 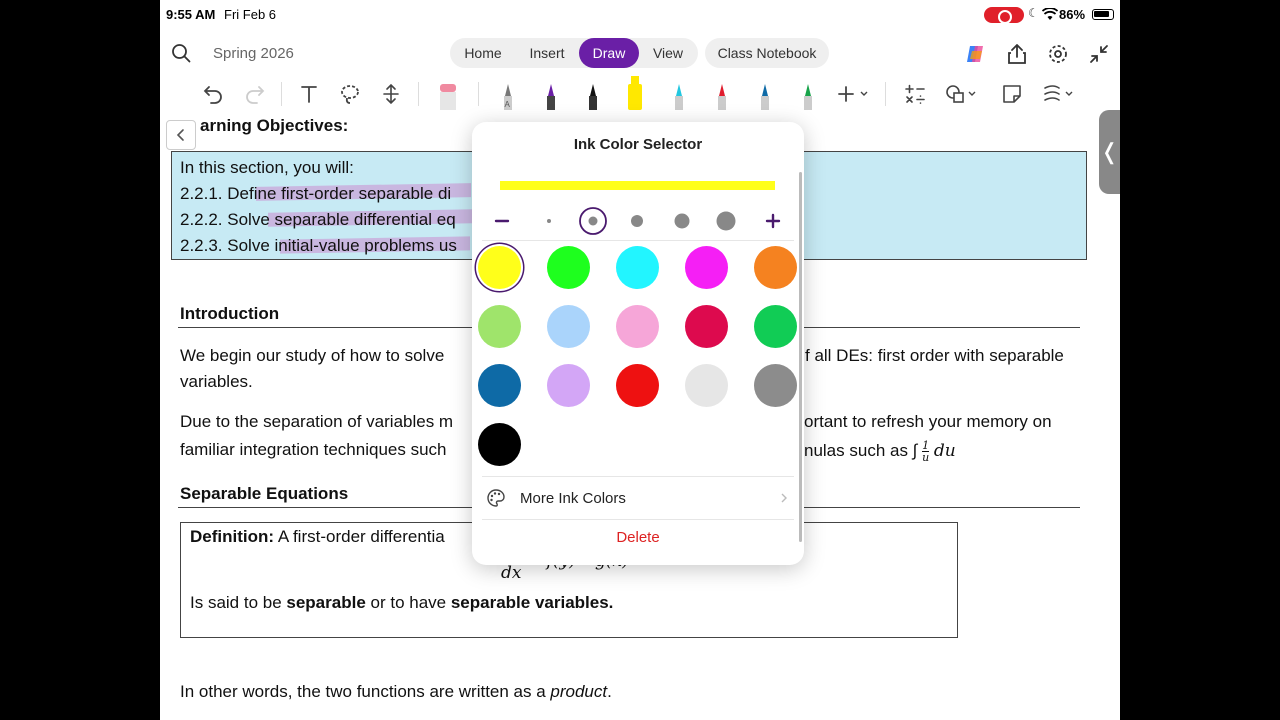 I want to click on ink-to-shape-icon, so click(x=1059, y=94).